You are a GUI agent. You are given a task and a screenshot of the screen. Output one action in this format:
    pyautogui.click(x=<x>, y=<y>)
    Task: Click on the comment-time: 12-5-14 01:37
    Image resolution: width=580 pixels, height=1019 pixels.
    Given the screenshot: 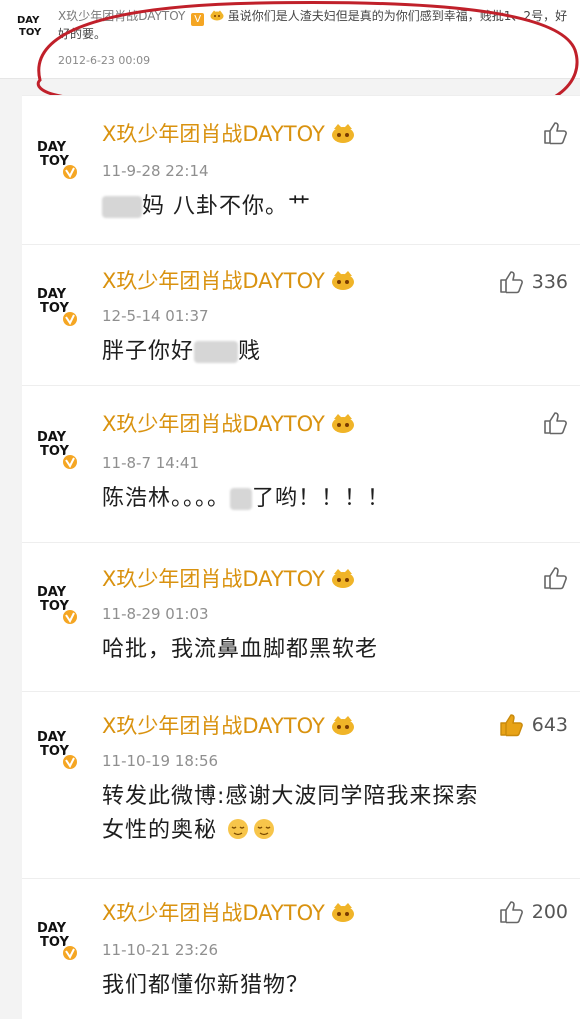 What is the action you would take?
    pyautogui.click(x=155, y=316)
    